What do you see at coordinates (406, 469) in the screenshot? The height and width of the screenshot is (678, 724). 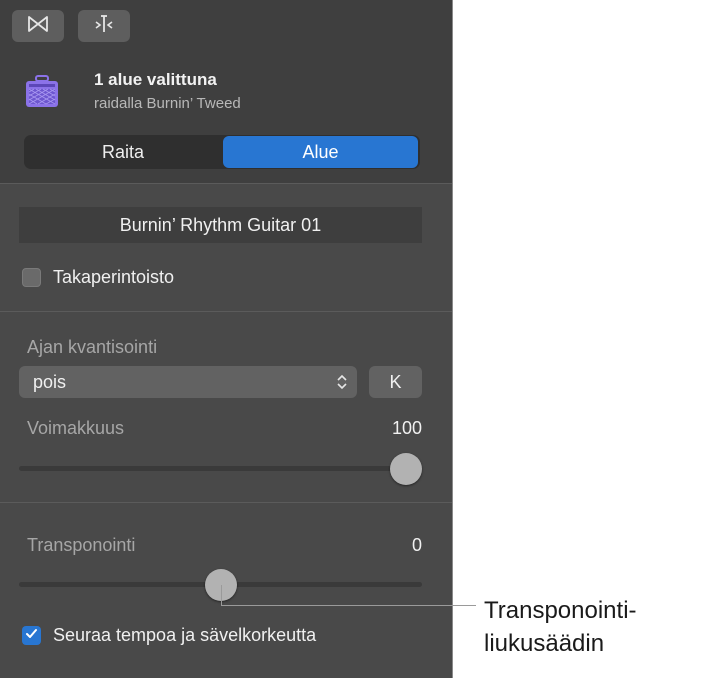 I see `velocity-slider-thumb` at bounding box center [406, 469].